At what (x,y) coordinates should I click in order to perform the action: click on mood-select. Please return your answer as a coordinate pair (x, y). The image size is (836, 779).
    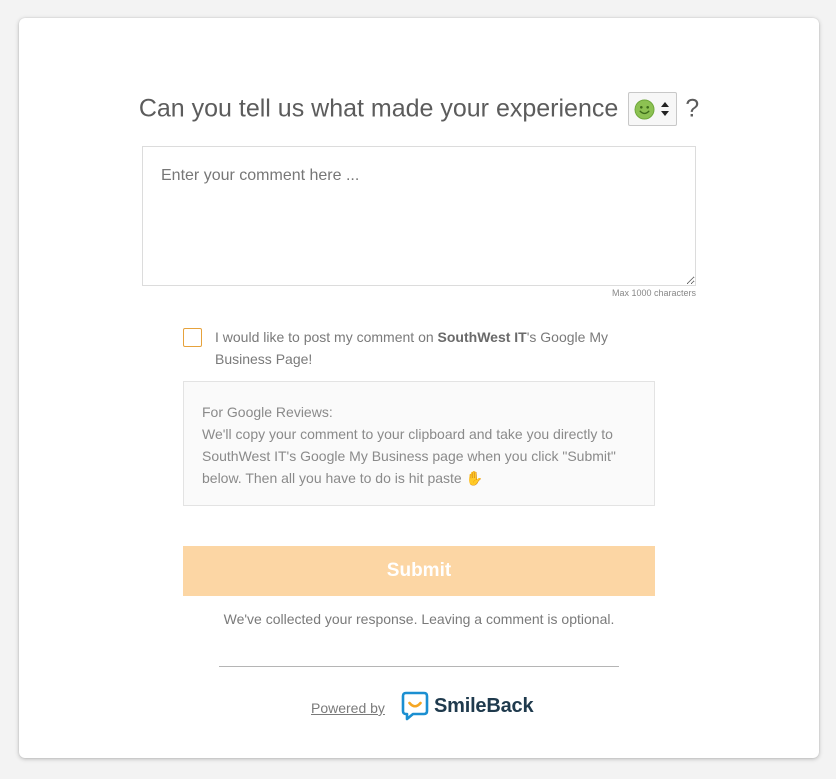
    Looking at the image, I should click on (653, 109).